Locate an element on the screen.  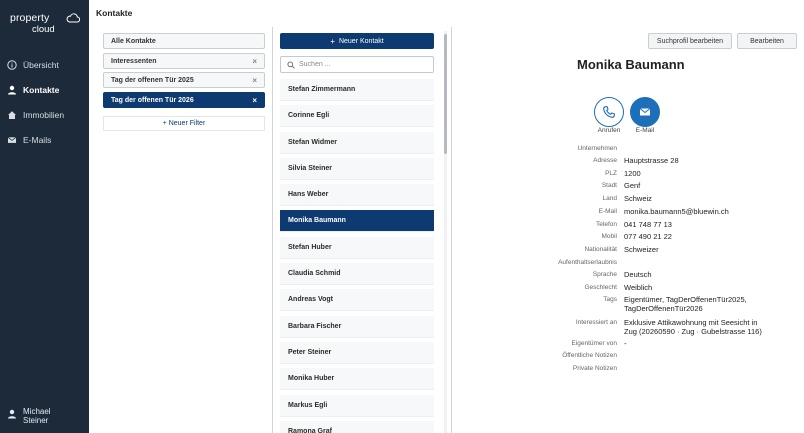
field-row: PLZ 1200 is located at coordinates (655, 173).